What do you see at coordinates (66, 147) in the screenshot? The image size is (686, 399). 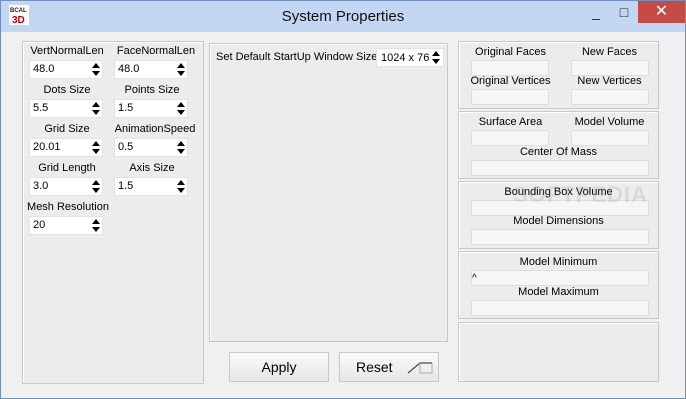 I see `grid-size-spinner: 20.01` at bounding box center [66, 147].